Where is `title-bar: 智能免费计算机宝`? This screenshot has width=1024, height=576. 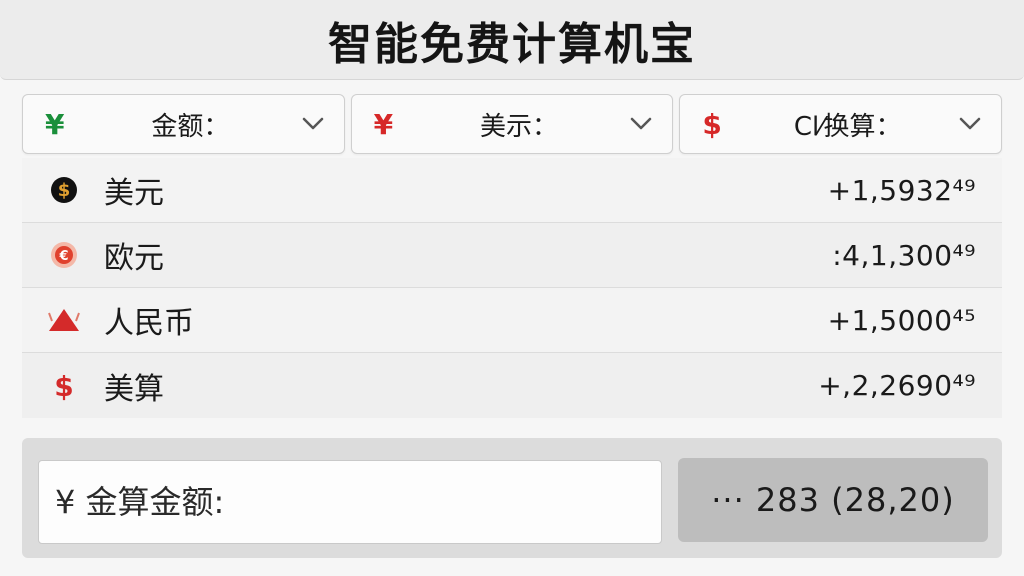
title-bar: 智能免费计算机宝 is located at coordinates (512, 40).